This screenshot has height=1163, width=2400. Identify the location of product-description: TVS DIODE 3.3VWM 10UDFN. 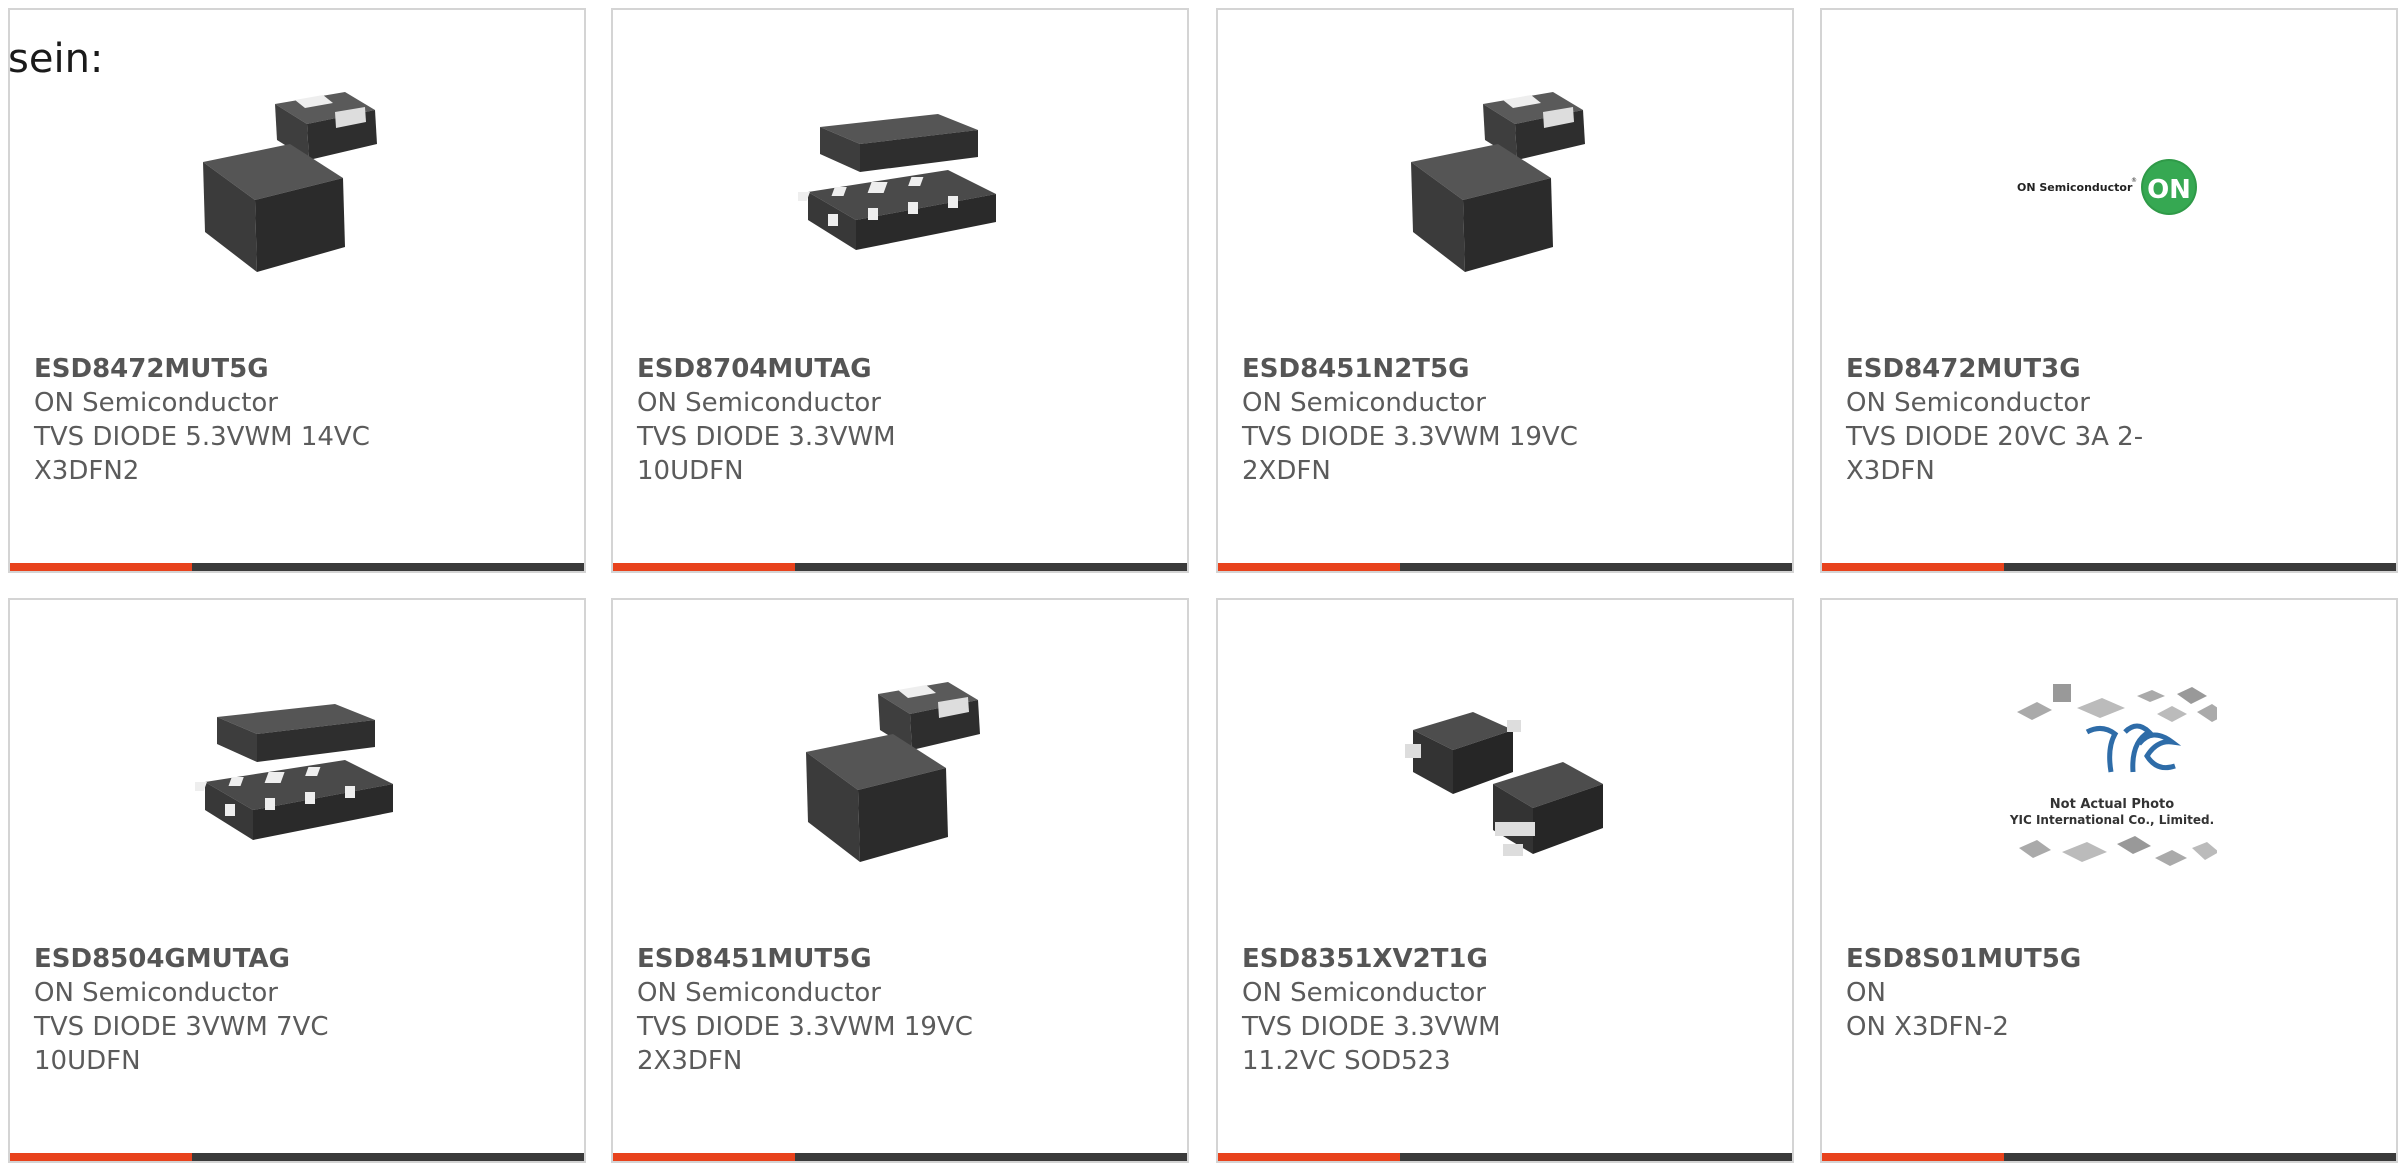
(766, 454).